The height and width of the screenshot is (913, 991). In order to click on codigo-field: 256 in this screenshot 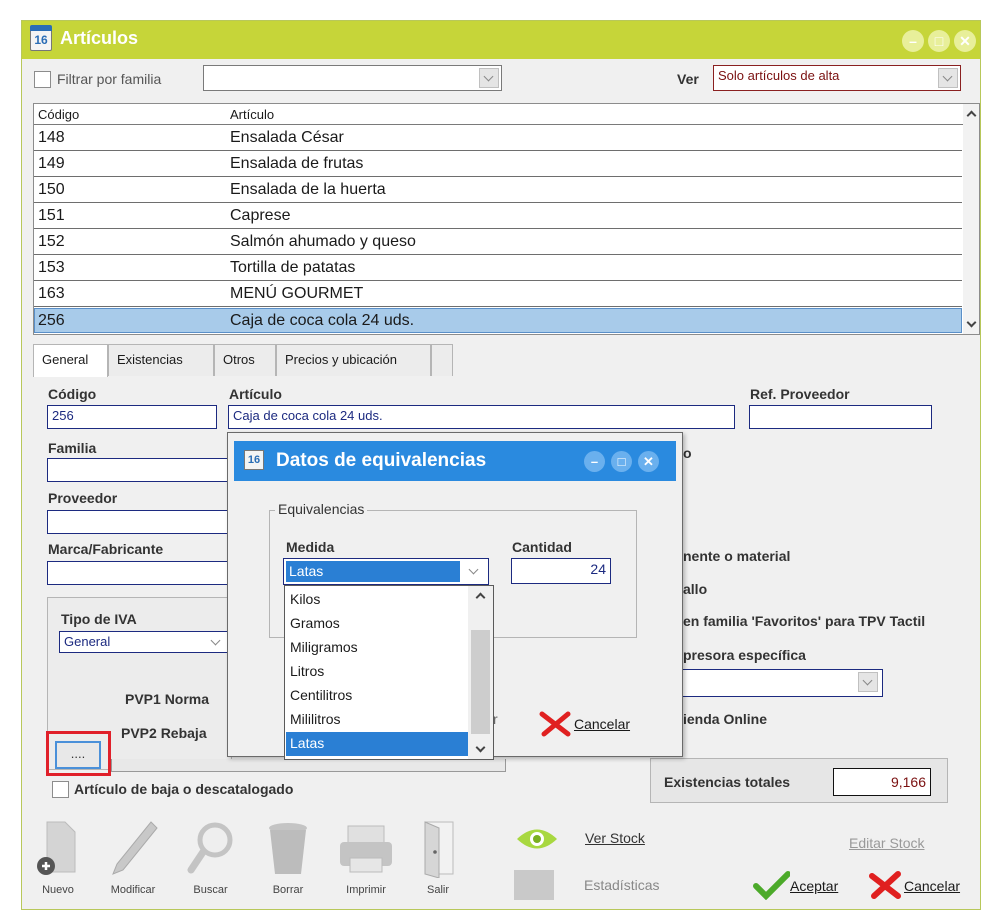, I will do `click(132, 417)`.